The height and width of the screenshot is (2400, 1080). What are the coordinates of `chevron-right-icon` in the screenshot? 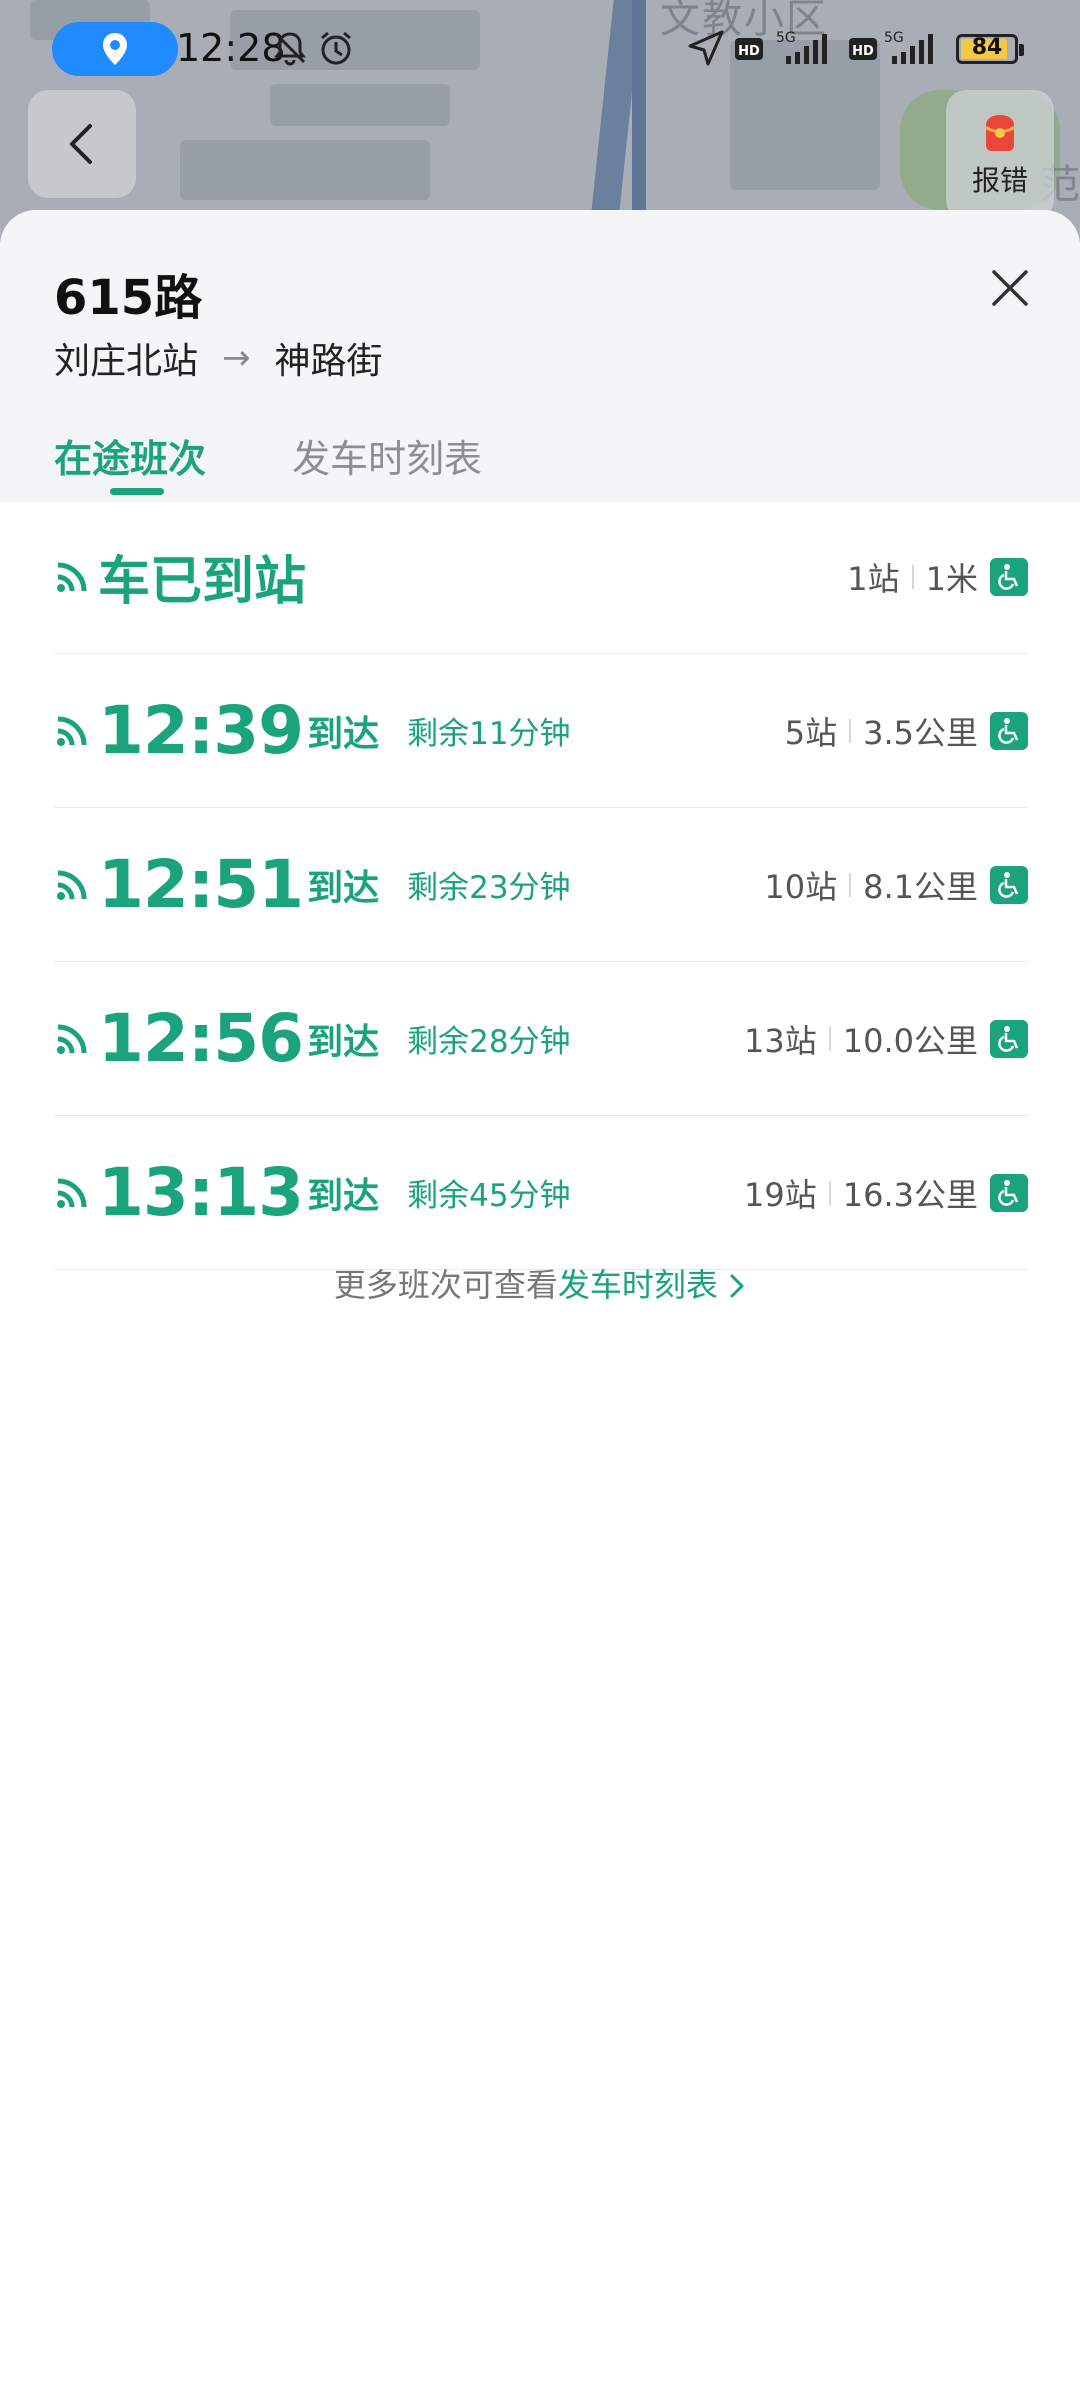 It's located at (737, 1286).